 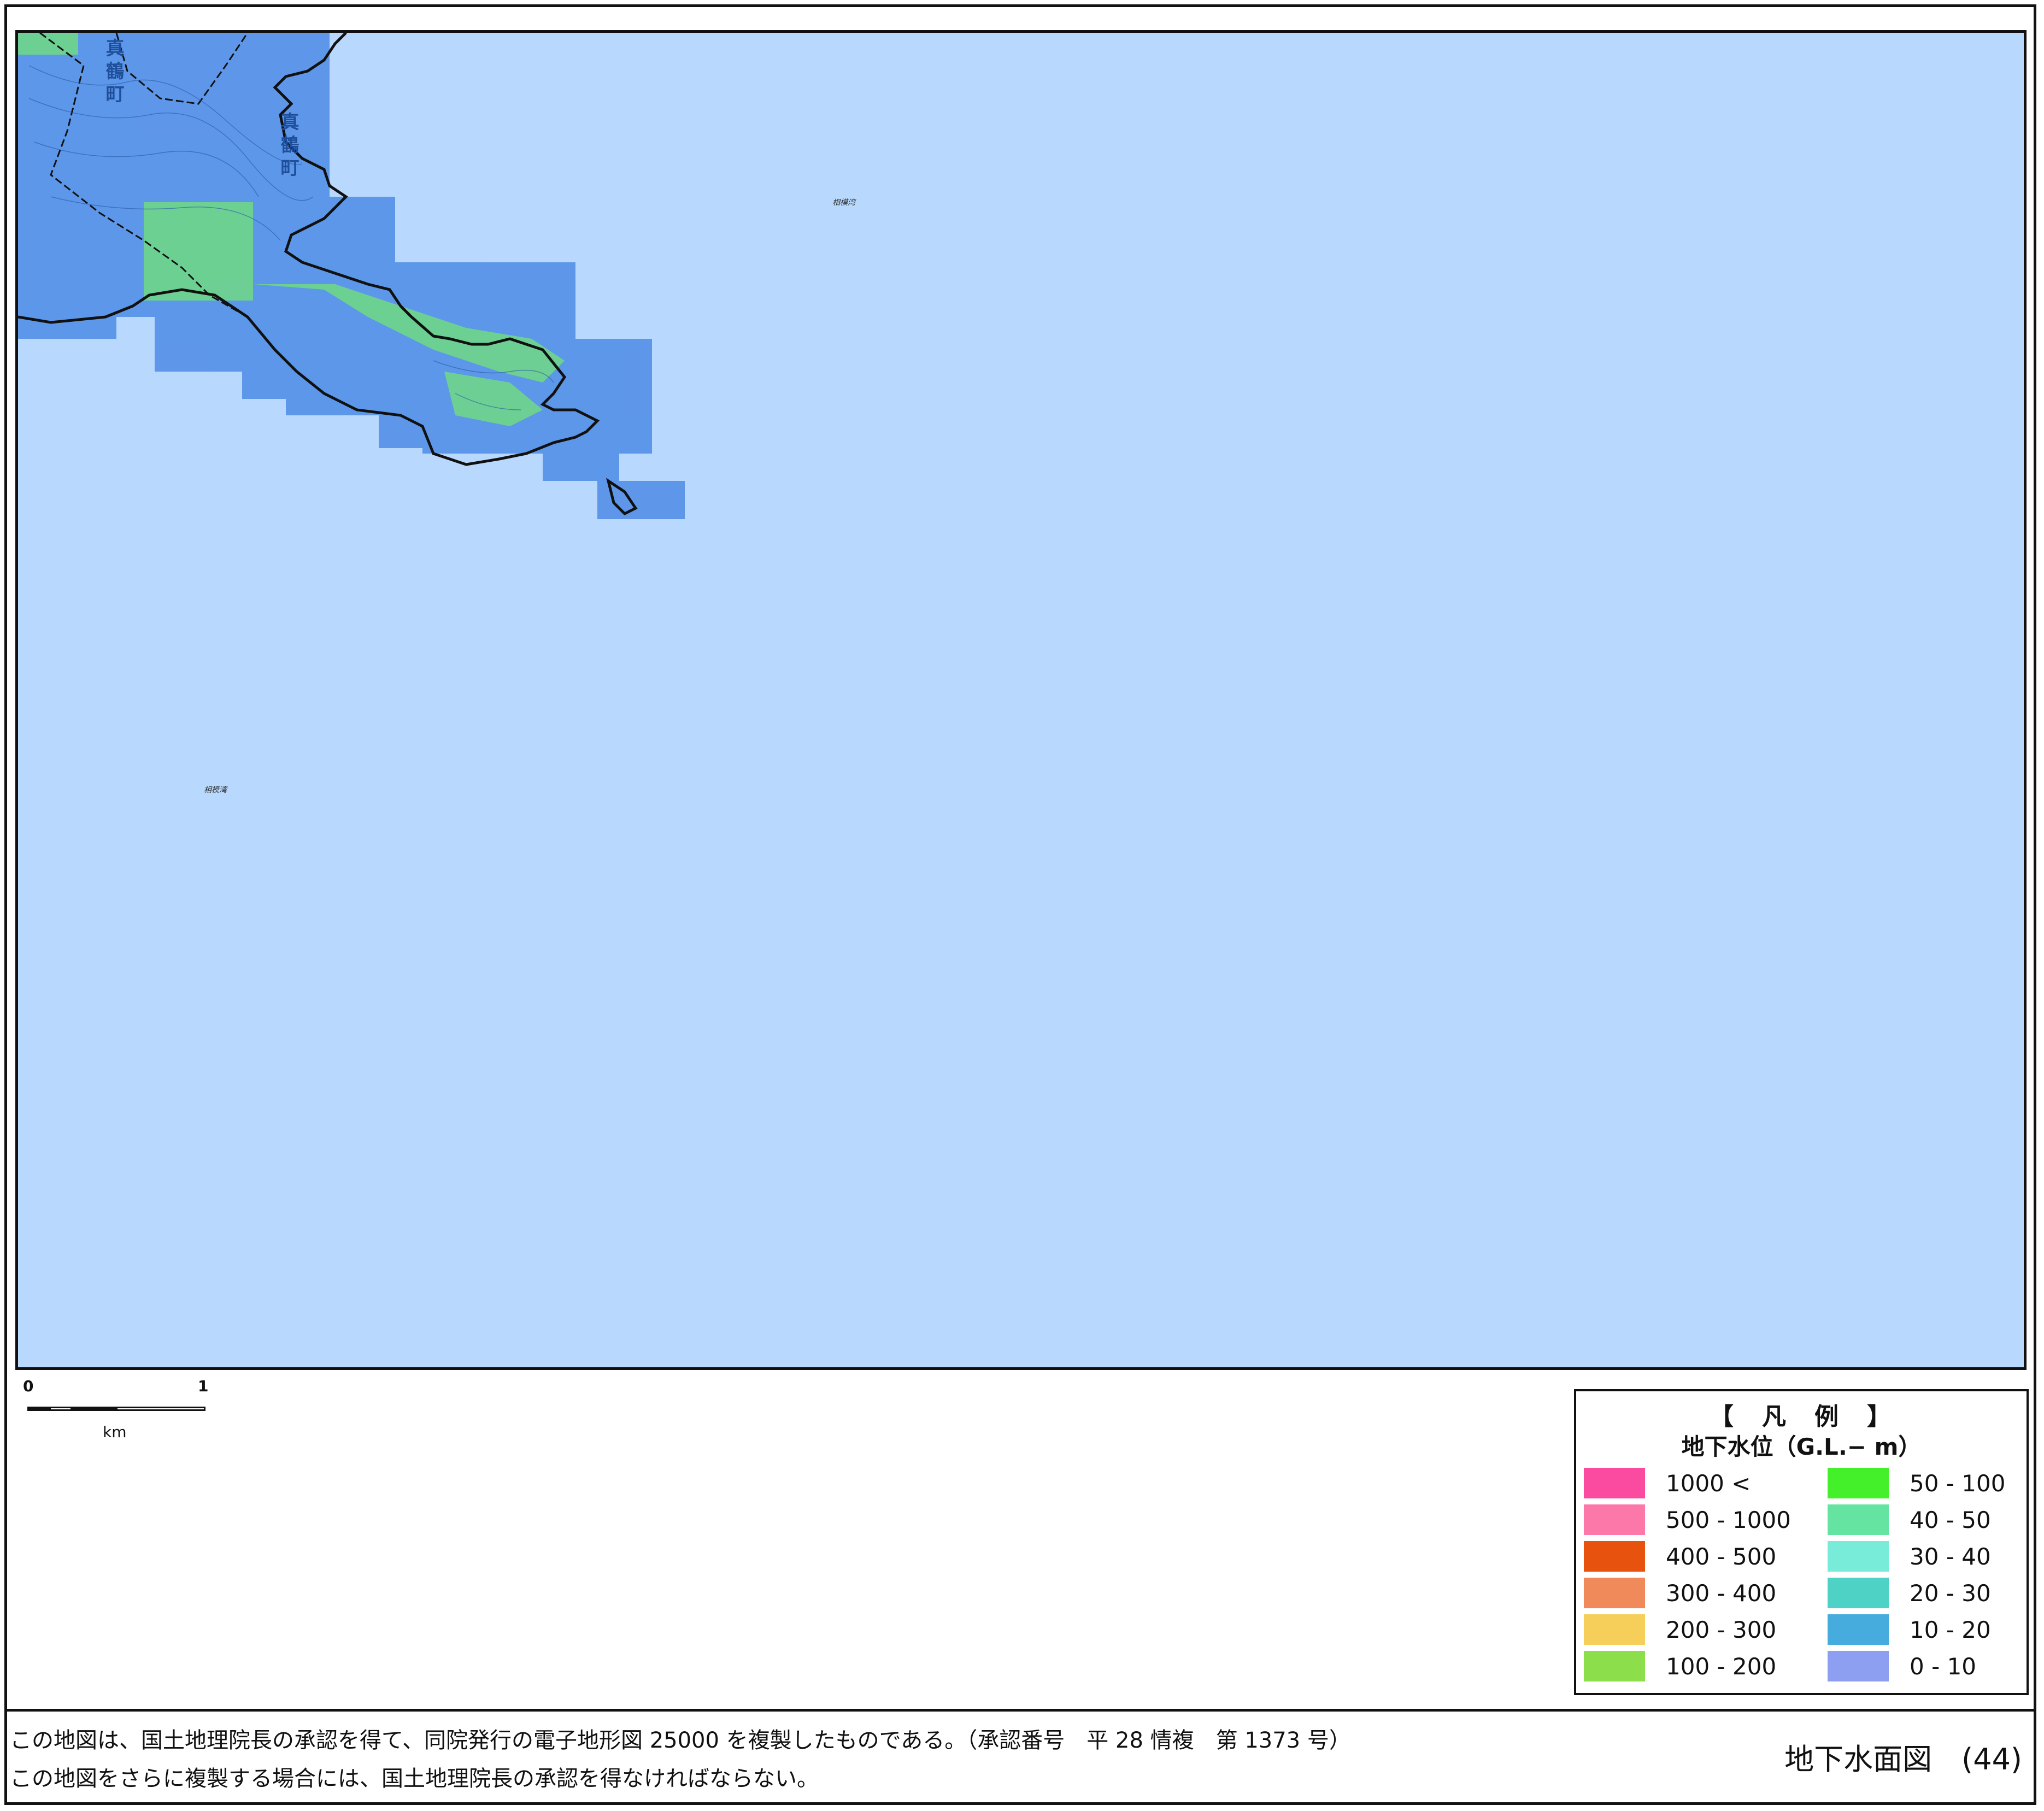 I want to click on legend-label: 20 - 30, so click(x=1950, y=1593).